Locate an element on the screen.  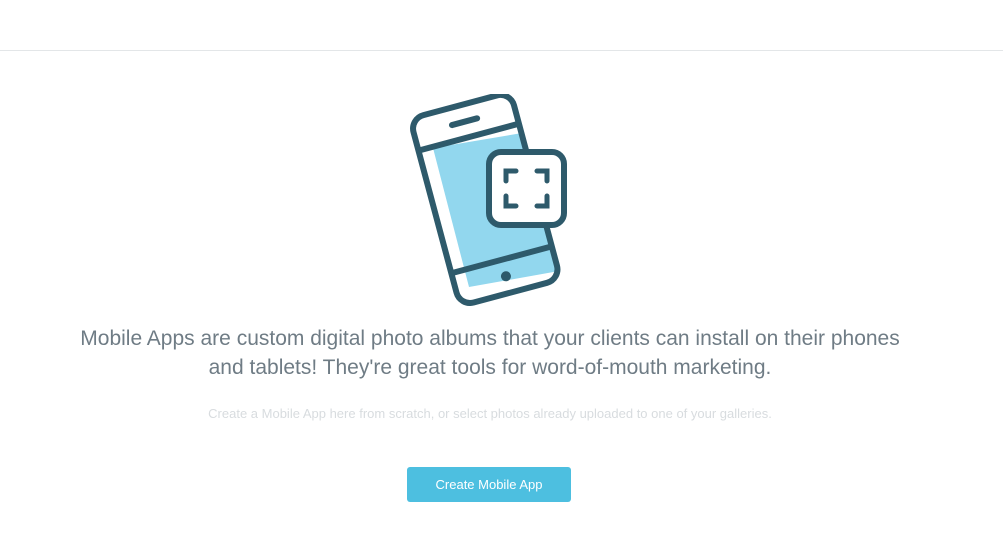
mobile-app-phone-icon is located at coordinates (488, 198).